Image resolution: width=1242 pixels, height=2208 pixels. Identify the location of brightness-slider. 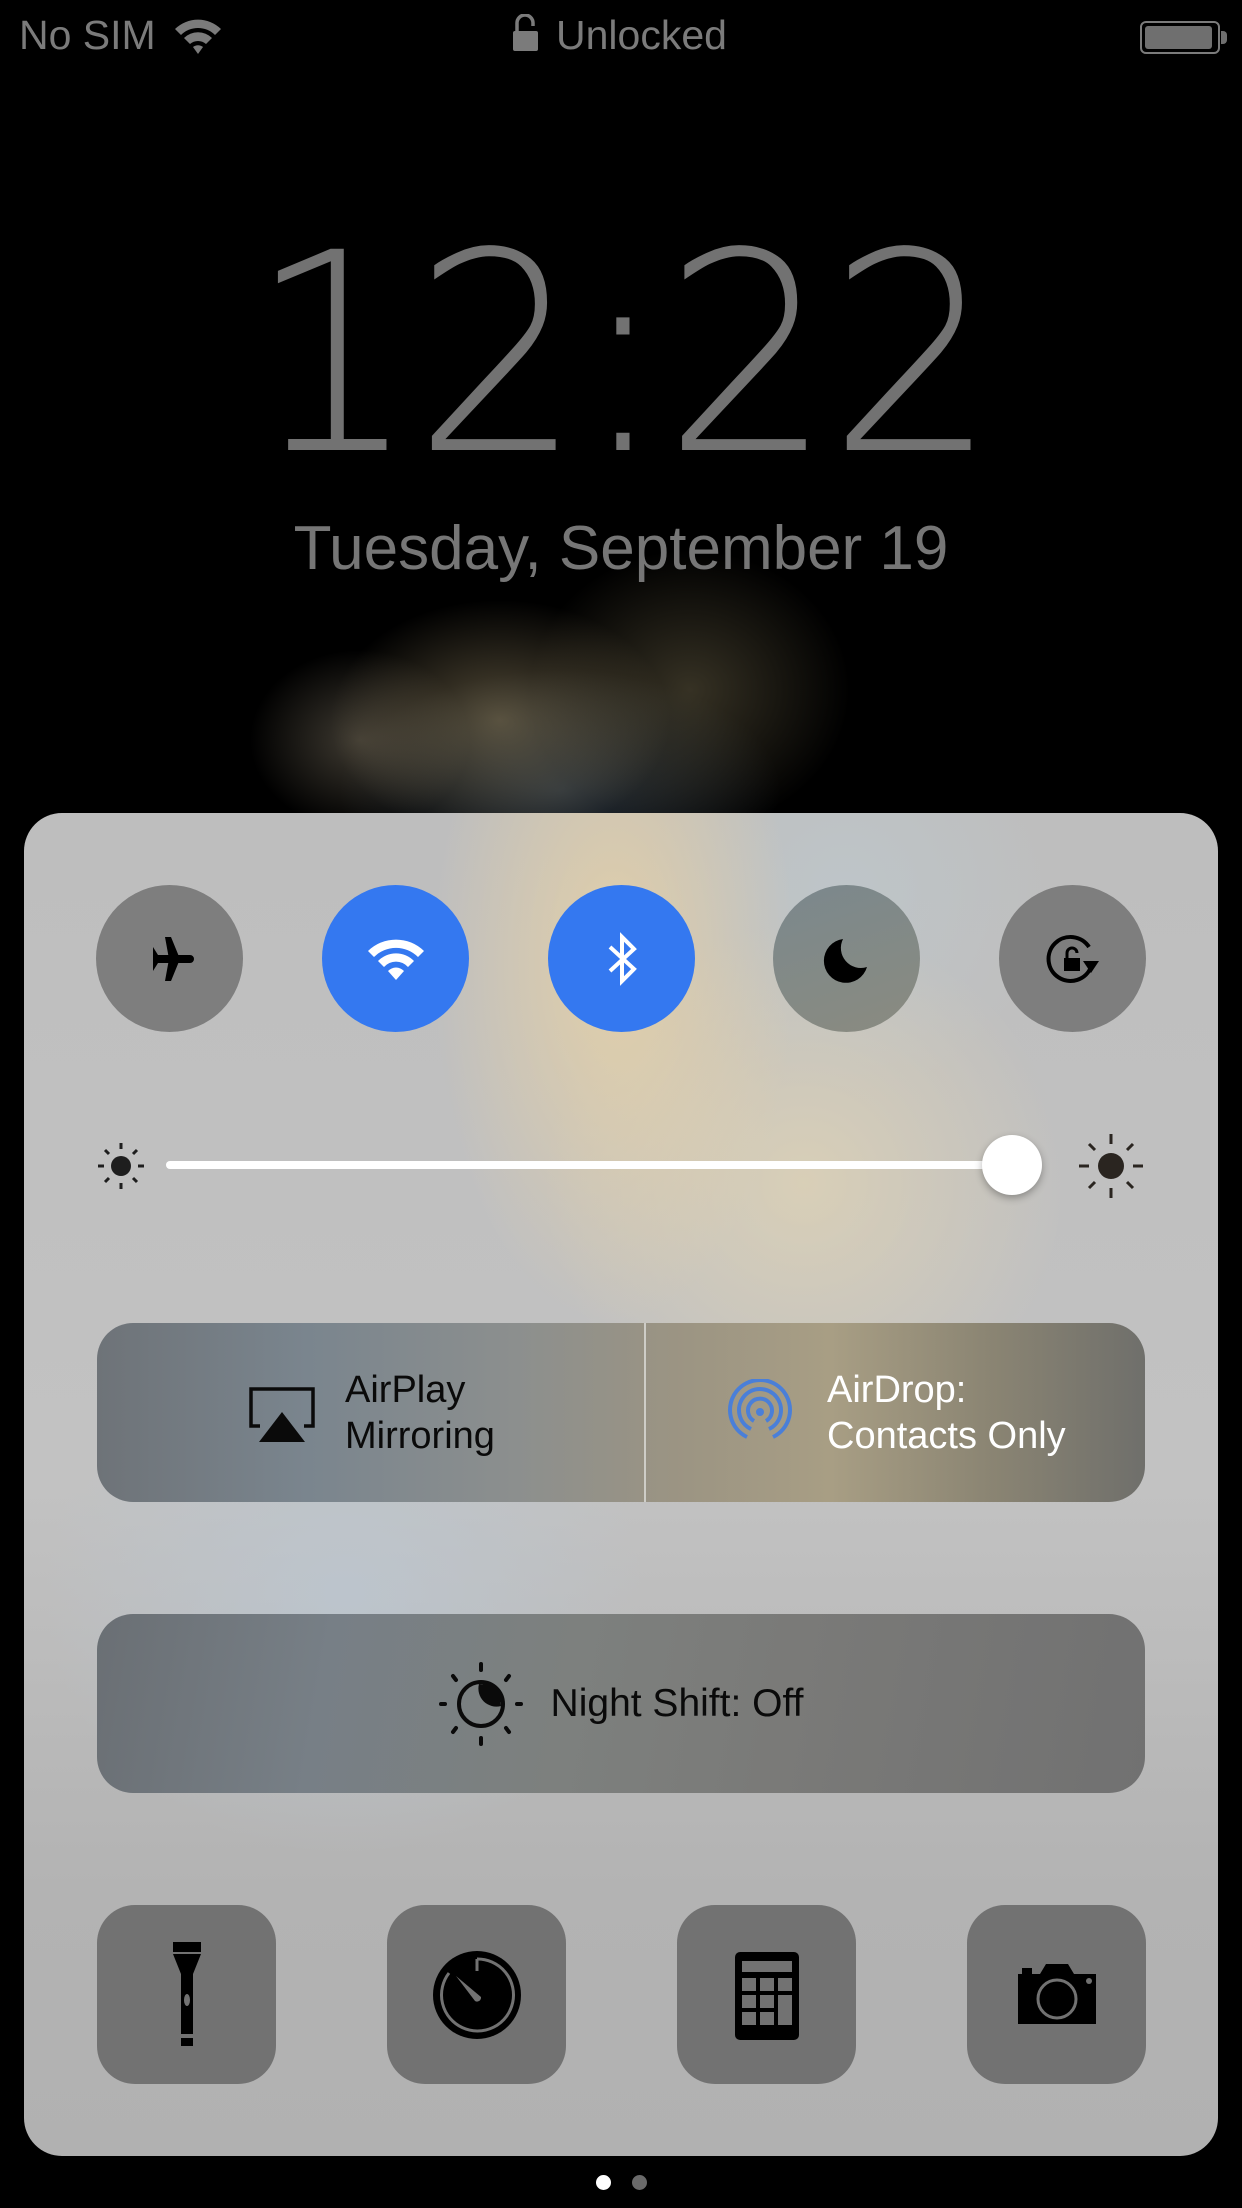
(621, 1165).